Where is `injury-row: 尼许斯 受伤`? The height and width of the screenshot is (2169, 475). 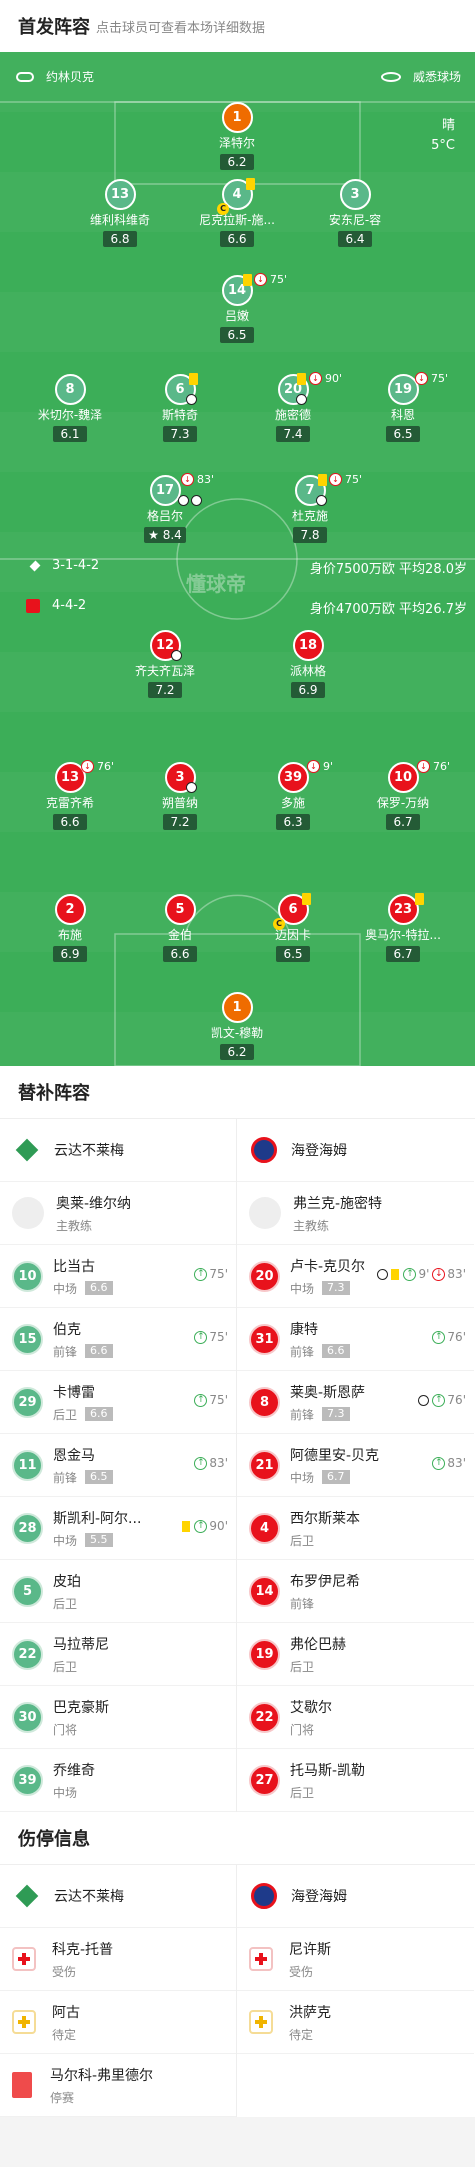
injury-row: 尼许斯 受伤 is located at coordinates (355, 1959).